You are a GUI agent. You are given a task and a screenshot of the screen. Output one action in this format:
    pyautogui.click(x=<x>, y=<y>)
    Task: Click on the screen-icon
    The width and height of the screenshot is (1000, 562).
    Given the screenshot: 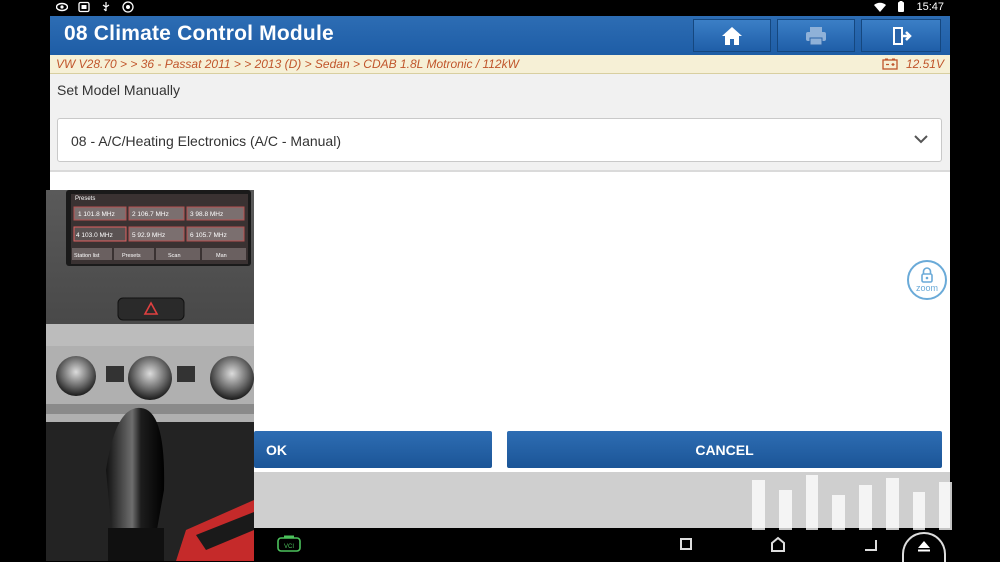 What is the action you would take?
    pyautogui.click(x=84, y=7)
    